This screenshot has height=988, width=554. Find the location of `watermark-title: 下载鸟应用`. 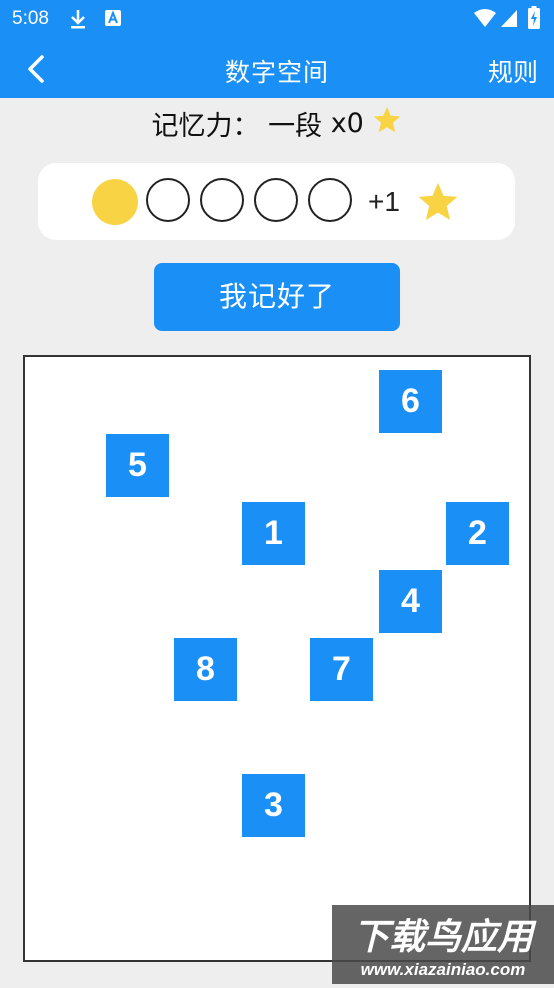

watermark-title: 下载鸟应用 is located at coordinates (445, 937).